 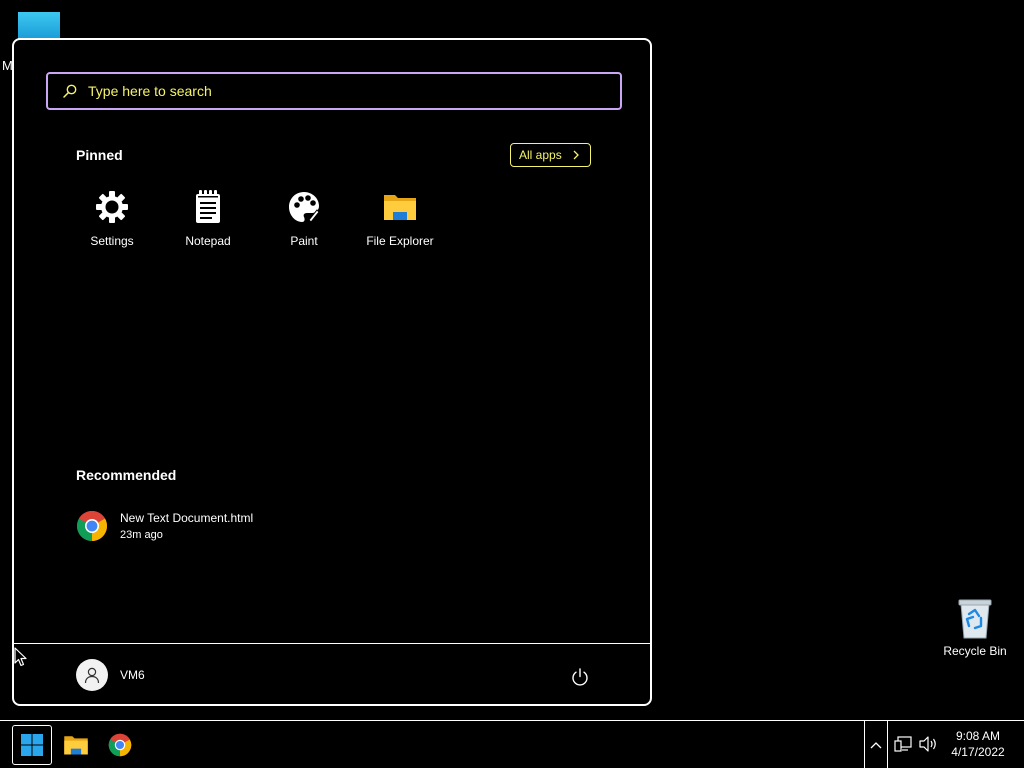 I want to click on recommended-item-time: 23m ago, so click(x=141, y=535).